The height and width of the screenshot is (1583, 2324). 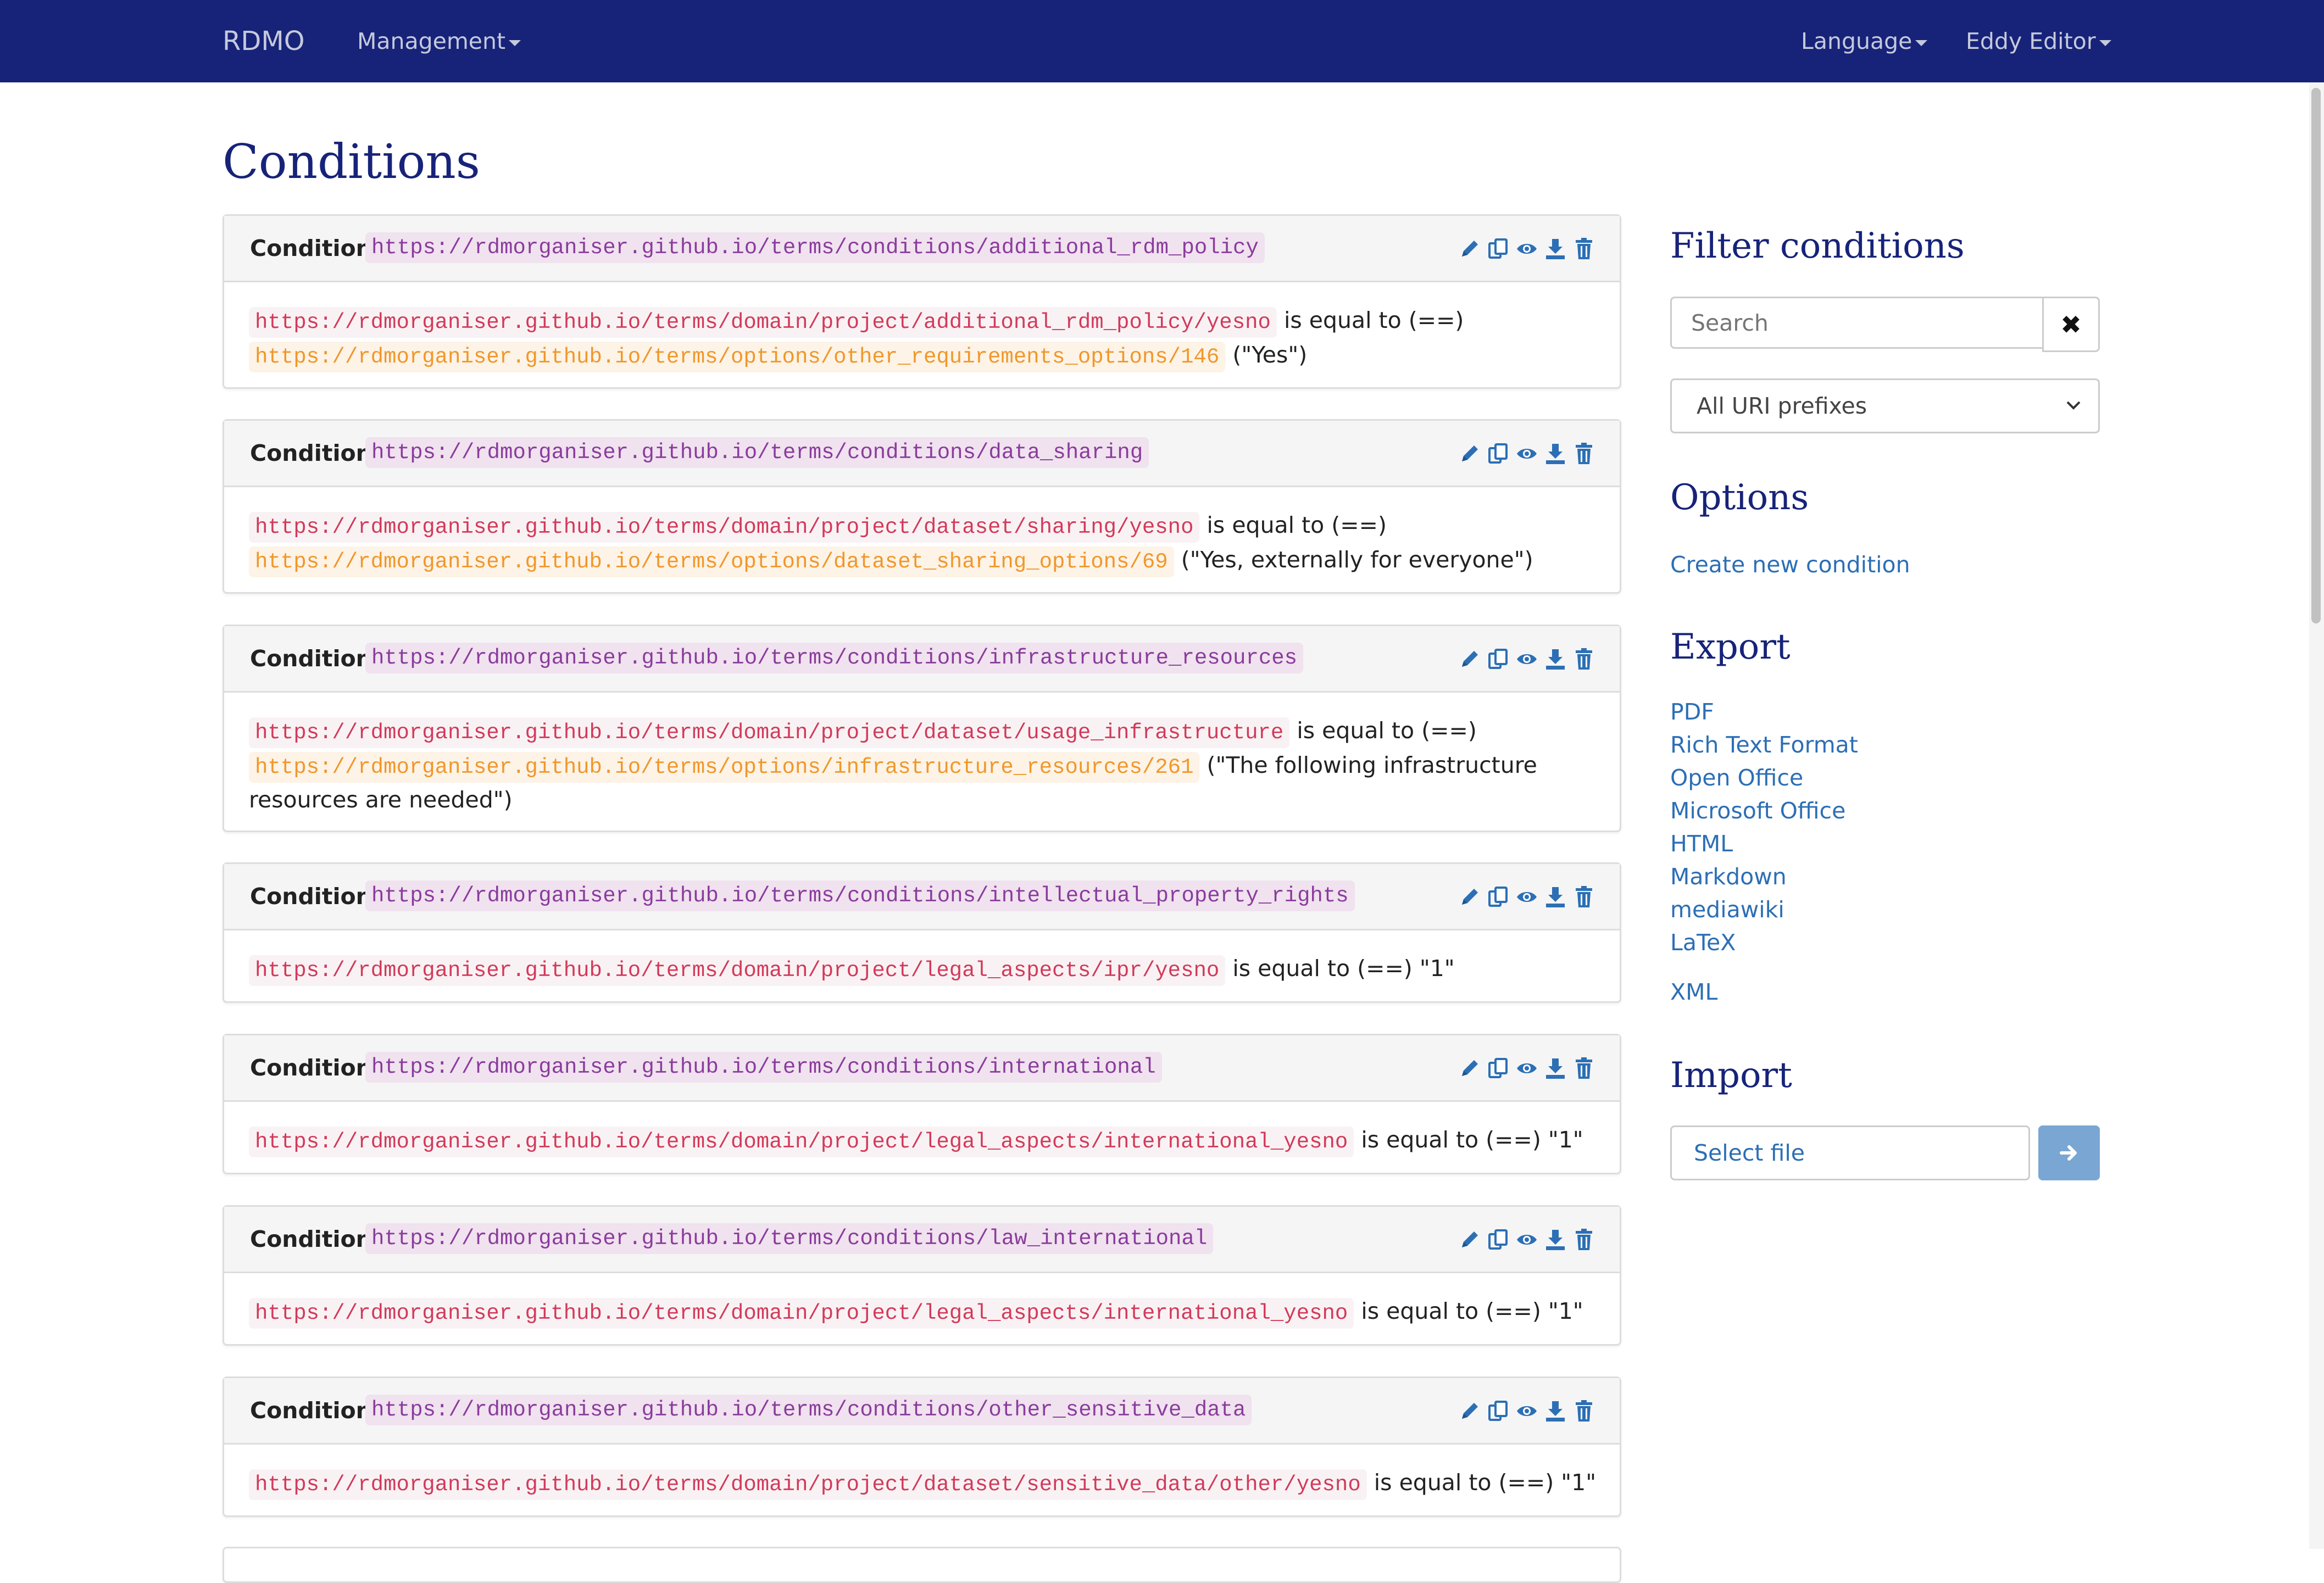 What do you see at coordinates (2038, 42) in the screenshot?
I see `user-menu: Eddy Editor` at bounding box center [2038, 42].